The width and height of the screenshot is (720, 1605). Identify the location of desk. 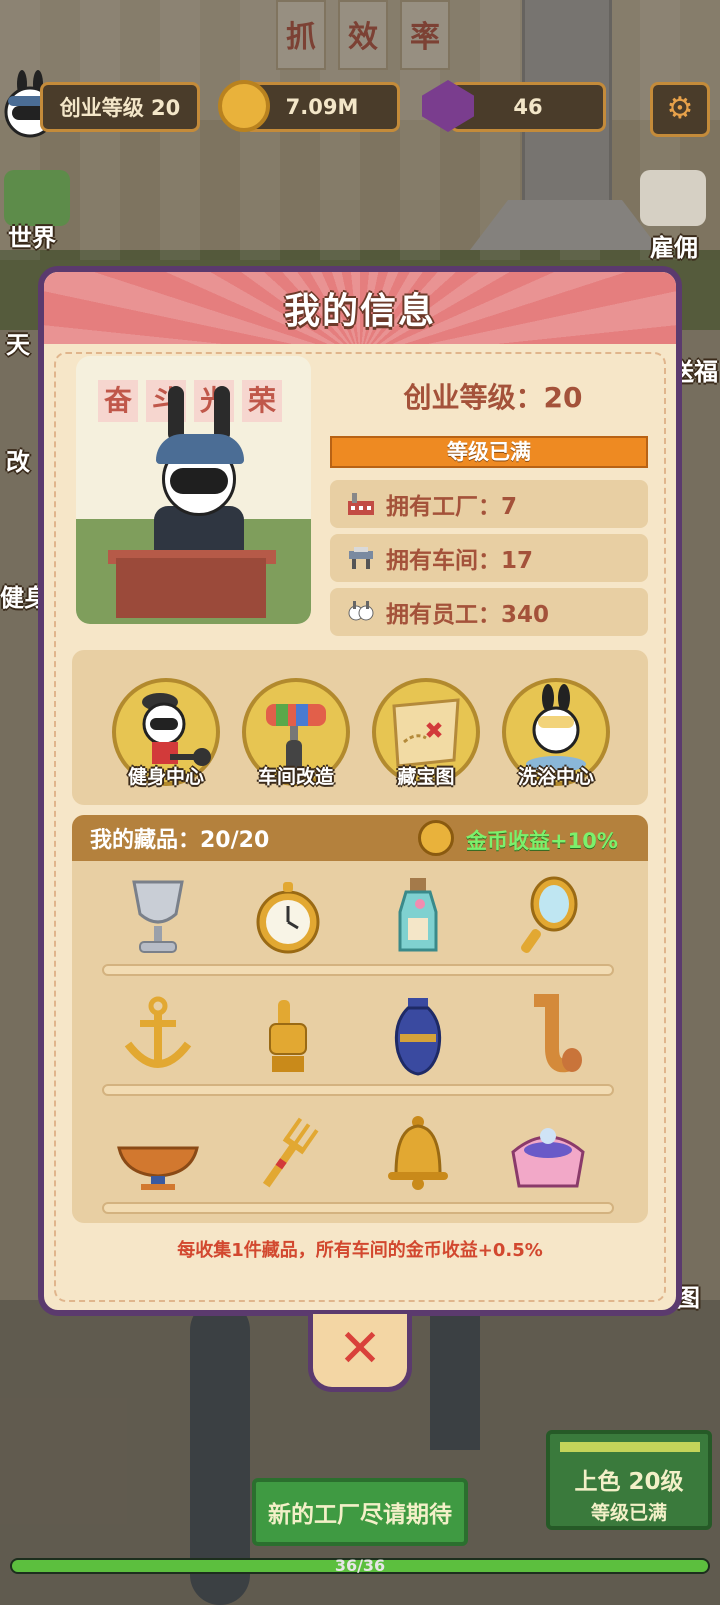
(191, 588).